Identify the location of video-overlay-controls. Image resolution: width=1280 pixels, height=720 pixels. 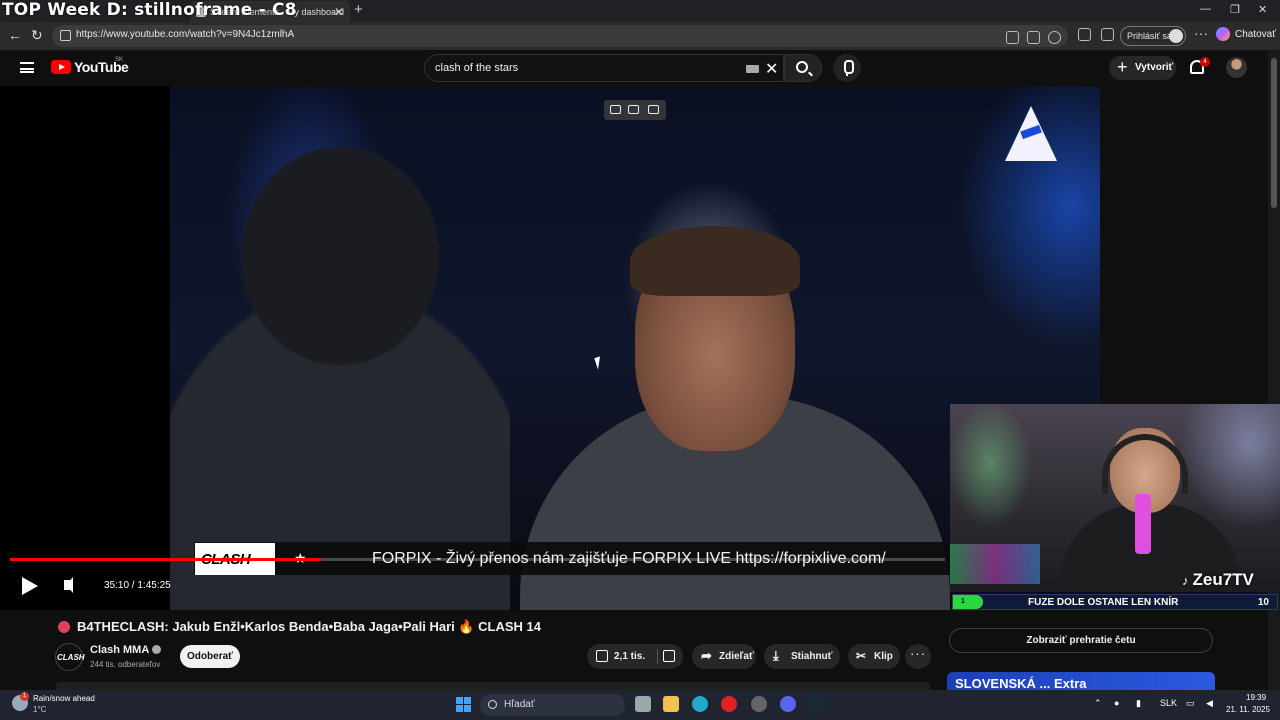
(635, 110).